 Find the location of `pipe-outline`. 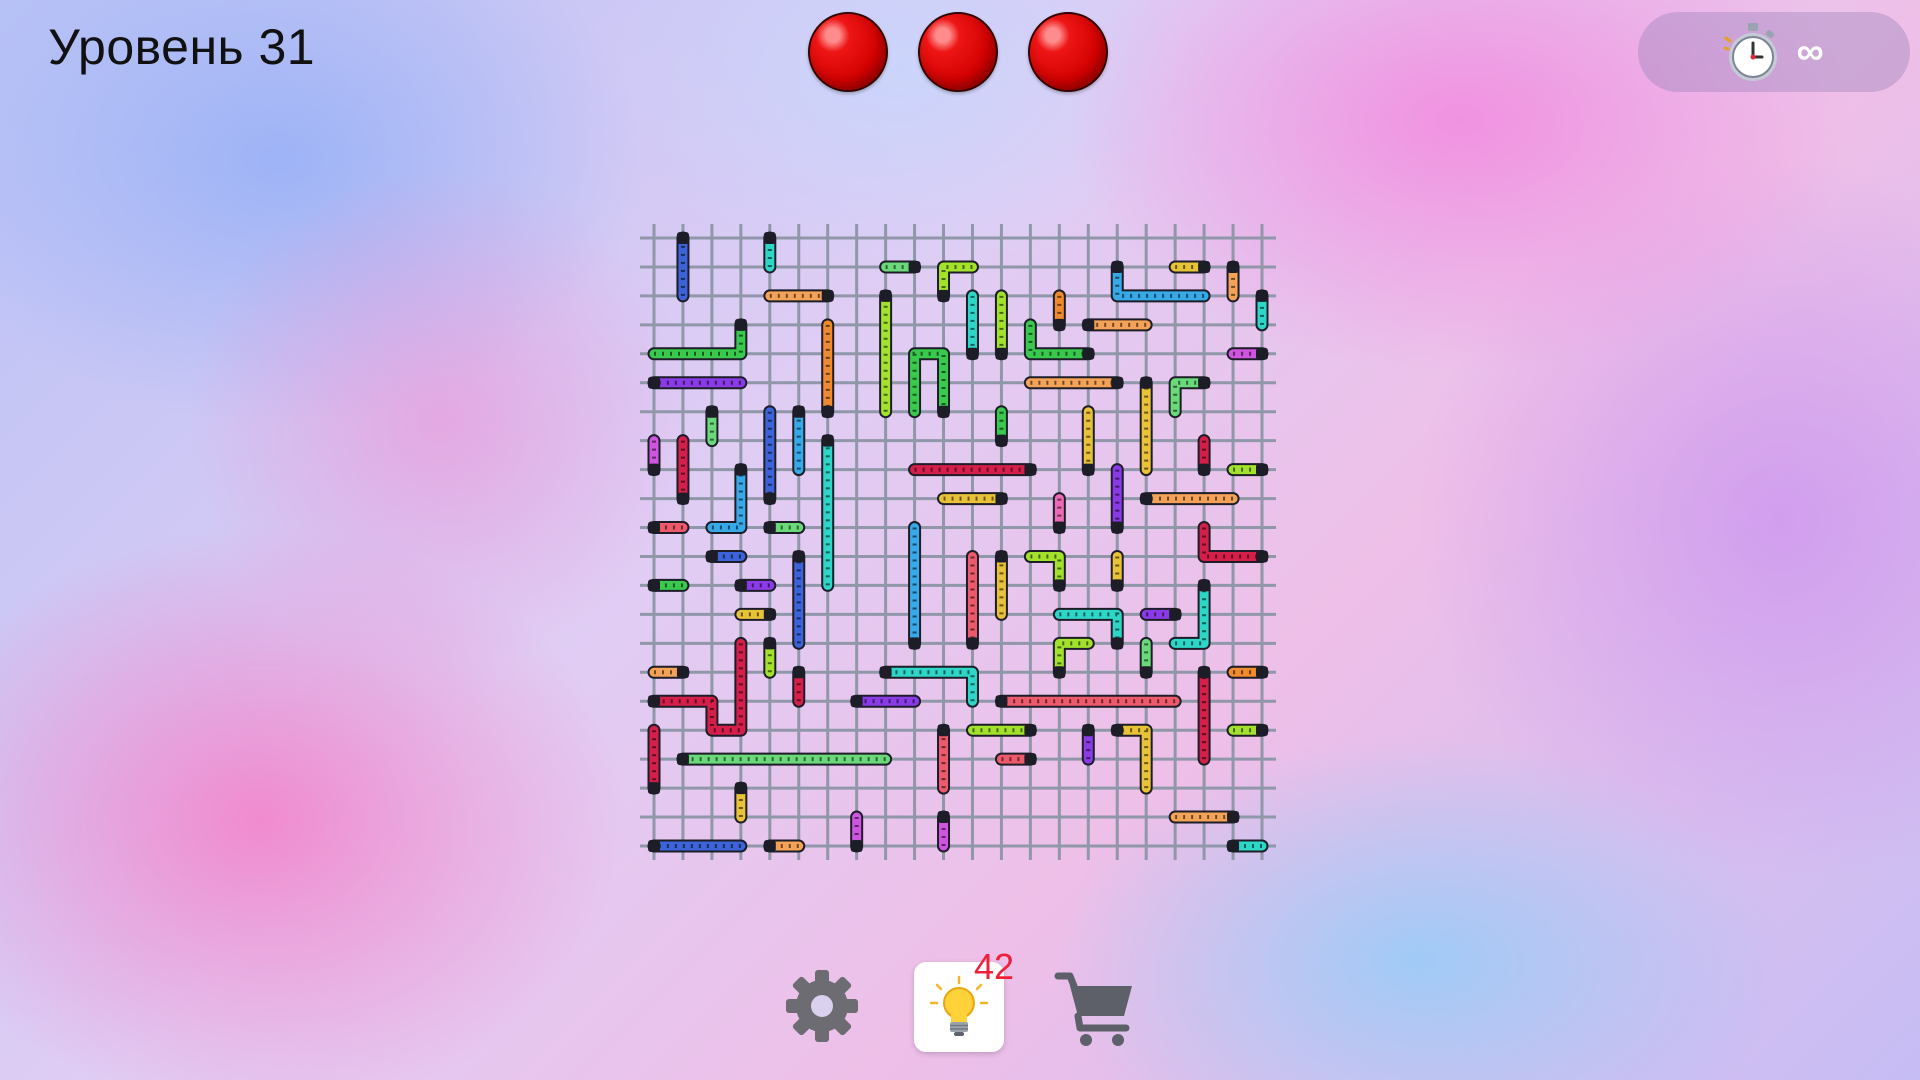

pipe-outline is located at coordinates (697, 686).